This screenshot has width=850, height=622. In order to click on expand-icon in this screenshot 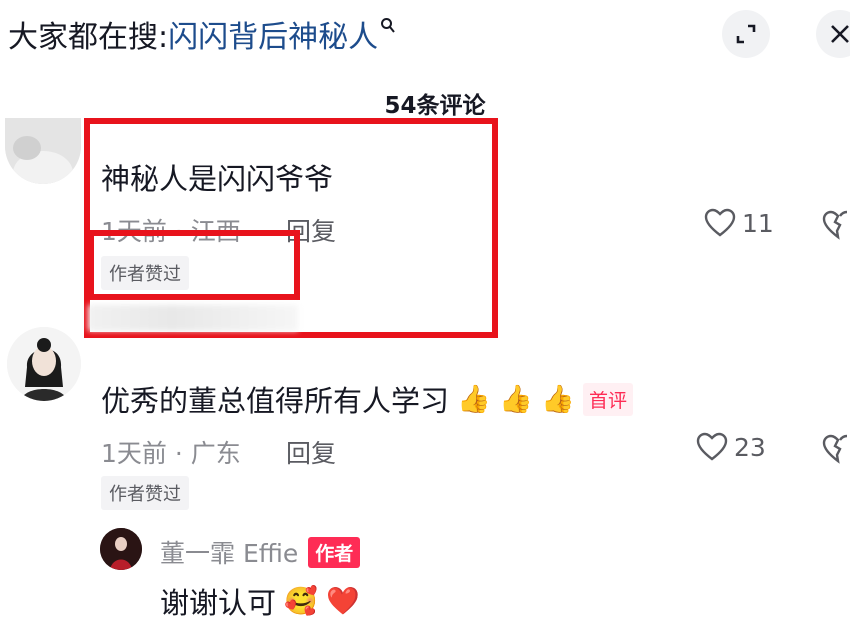, I will do `click(746, 34)`.